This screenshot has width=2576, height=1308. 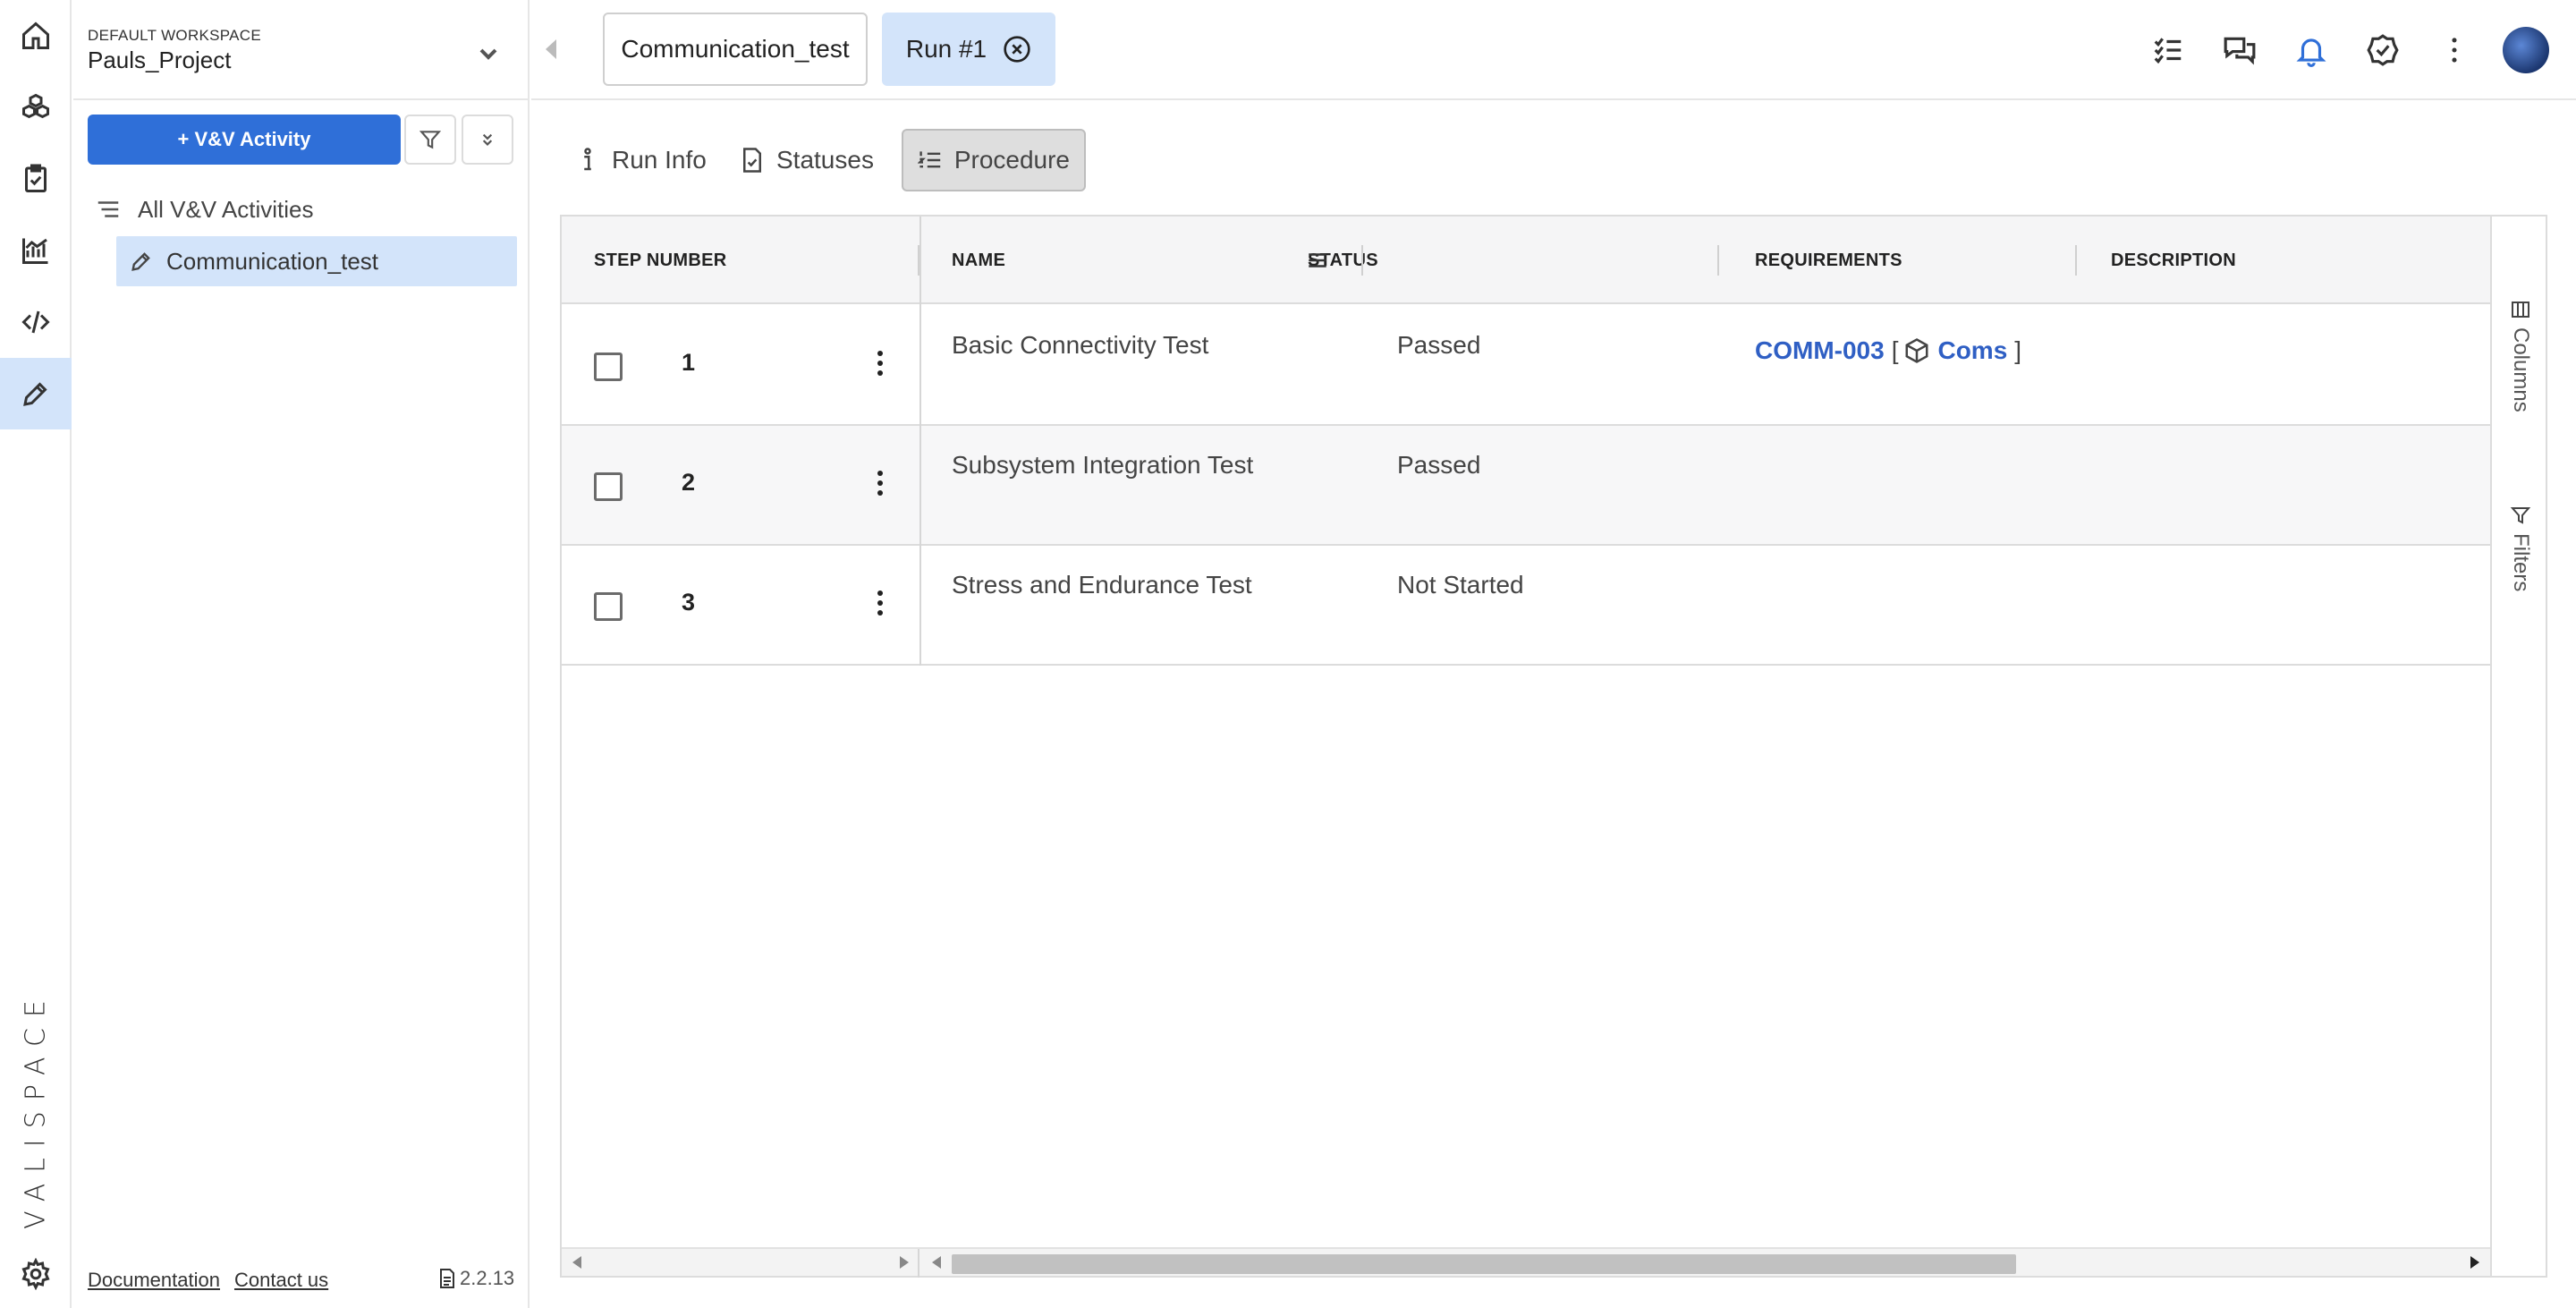 I want to click on filter-button, so click(x=430, y=140).